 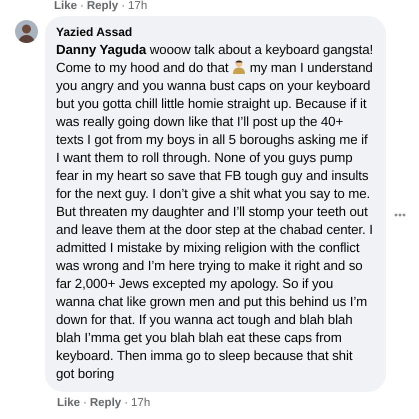 What do you see at coordinates (26, 31) in the screenshot?
I see `avatar` at bounding box center [26, 31].